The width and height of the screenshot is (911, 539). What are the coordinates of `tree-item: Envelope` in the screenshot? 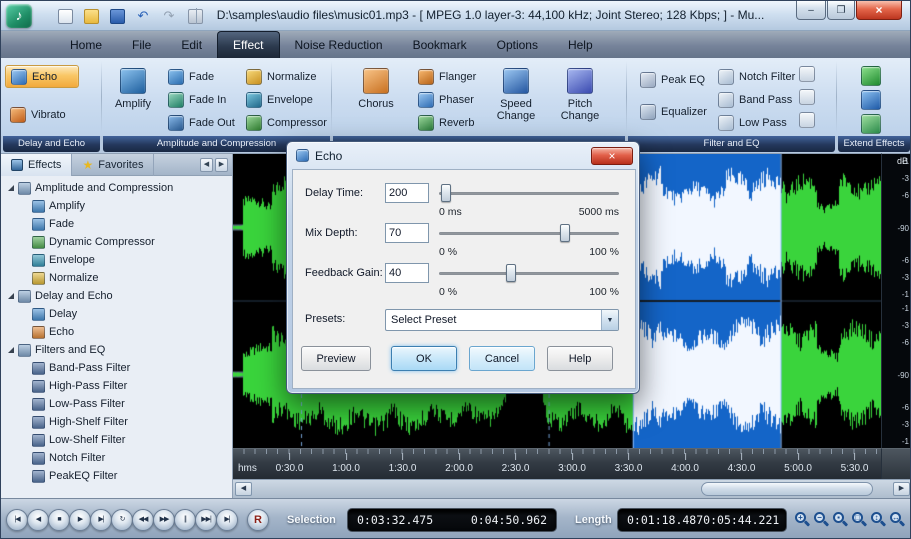 It's located at (116, 260).